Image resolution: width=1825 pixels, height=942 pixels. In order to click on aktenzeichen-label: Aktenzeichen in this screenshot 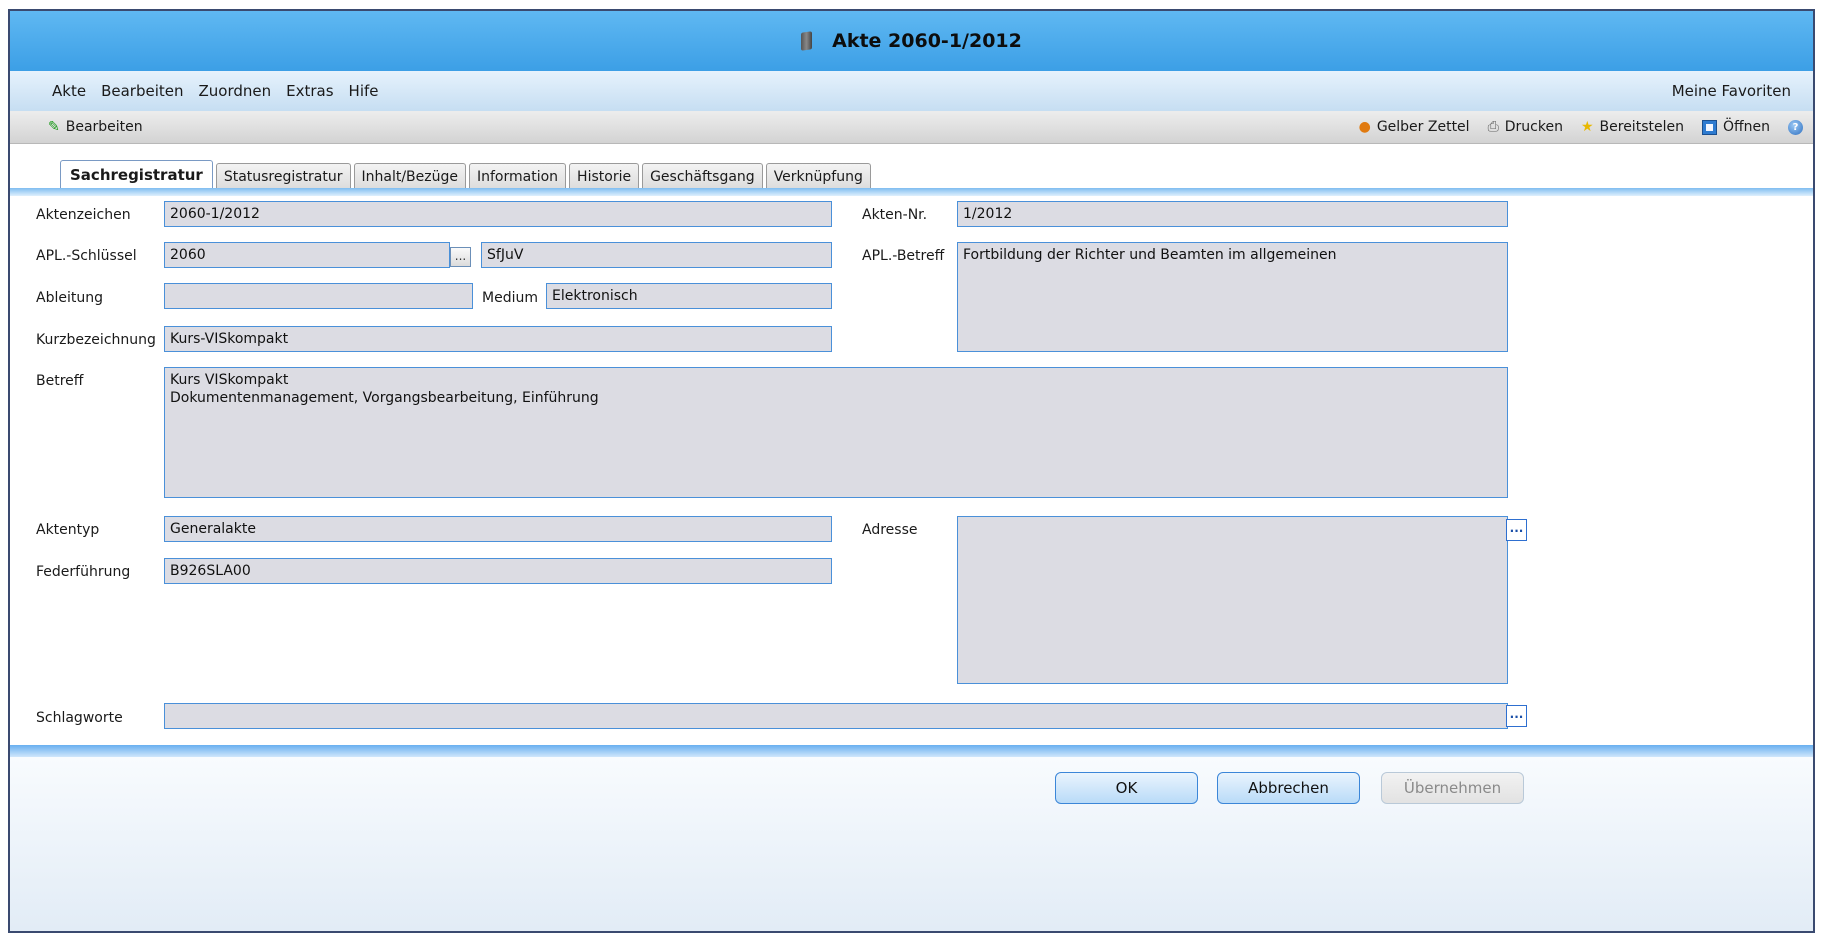, I will do `click(83, 215)`.